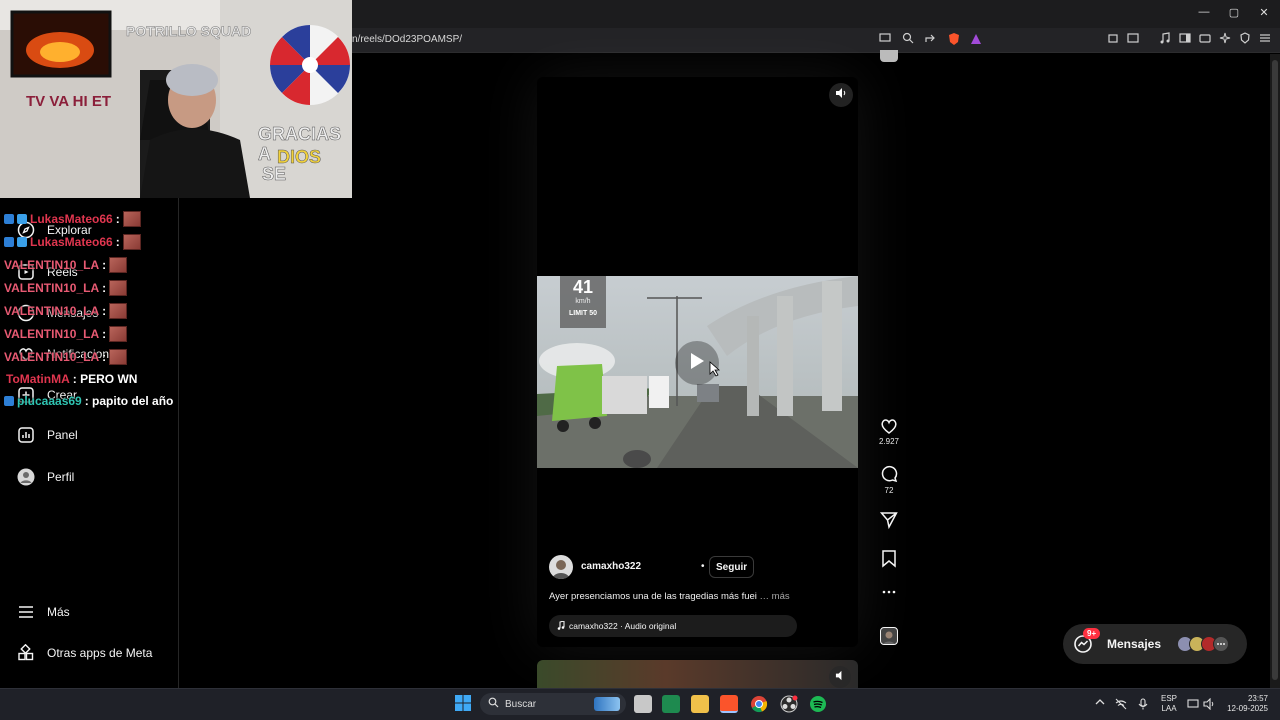 The width and height of the screenshot is (1280, 720). I want to click on system-clock: 23:57 12-09-2025, so click(1246, 704).